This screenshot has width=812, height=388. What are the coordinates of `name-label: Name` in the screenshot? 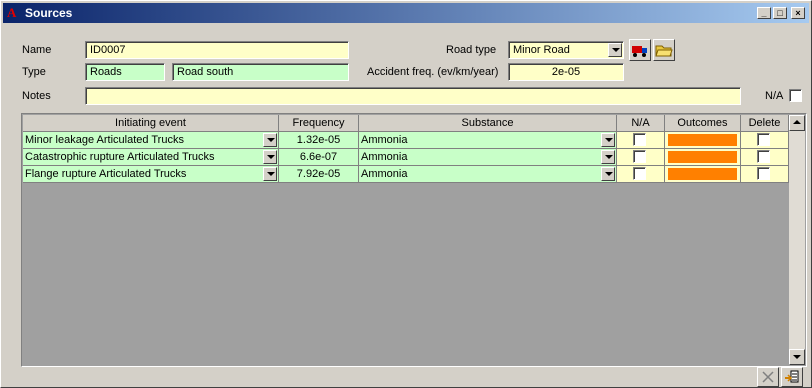 It's located at (37, 50).